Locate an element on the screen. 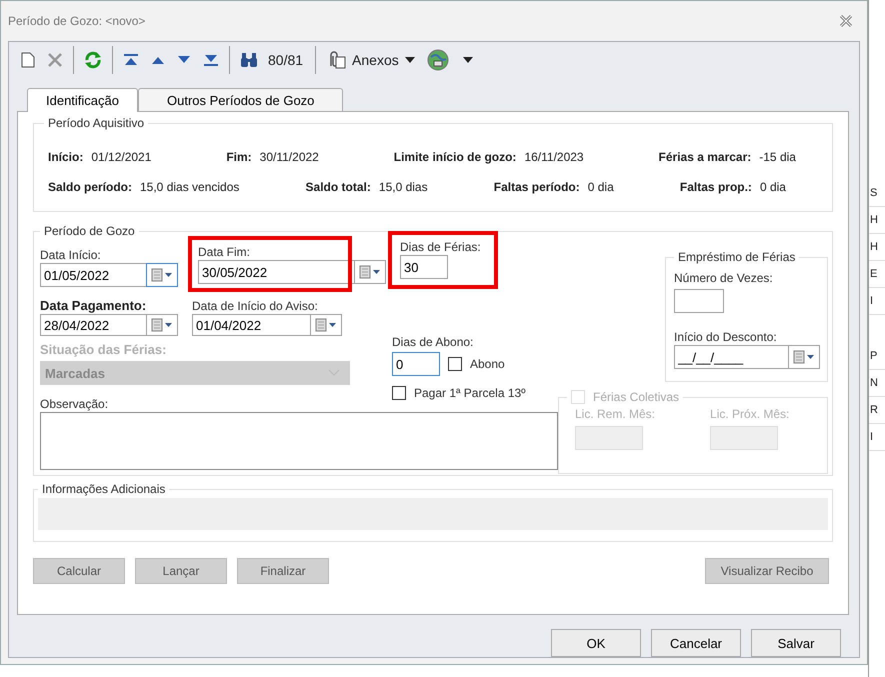  field-value: 15,0 dias is located at coordinates (403, 187).